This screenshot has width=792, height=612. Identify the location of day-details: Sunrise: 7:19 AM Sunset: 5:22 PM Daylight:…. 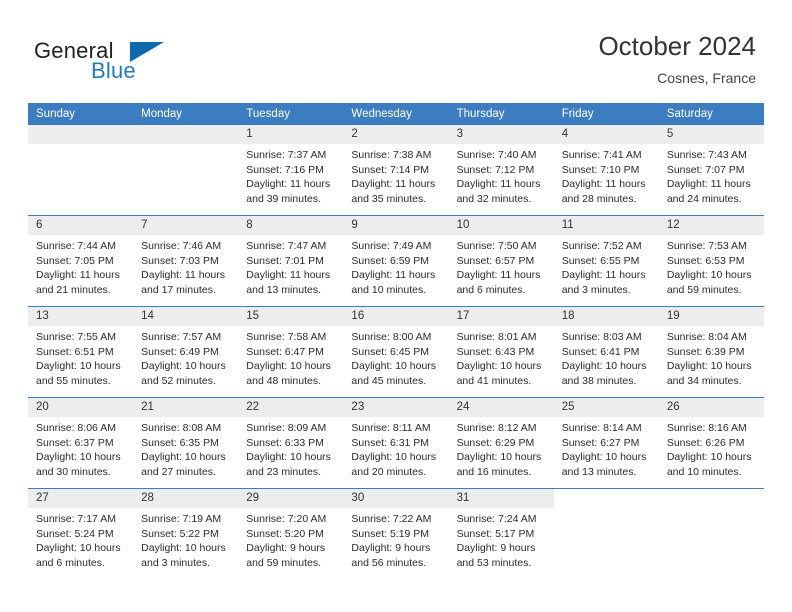
(185, 539).